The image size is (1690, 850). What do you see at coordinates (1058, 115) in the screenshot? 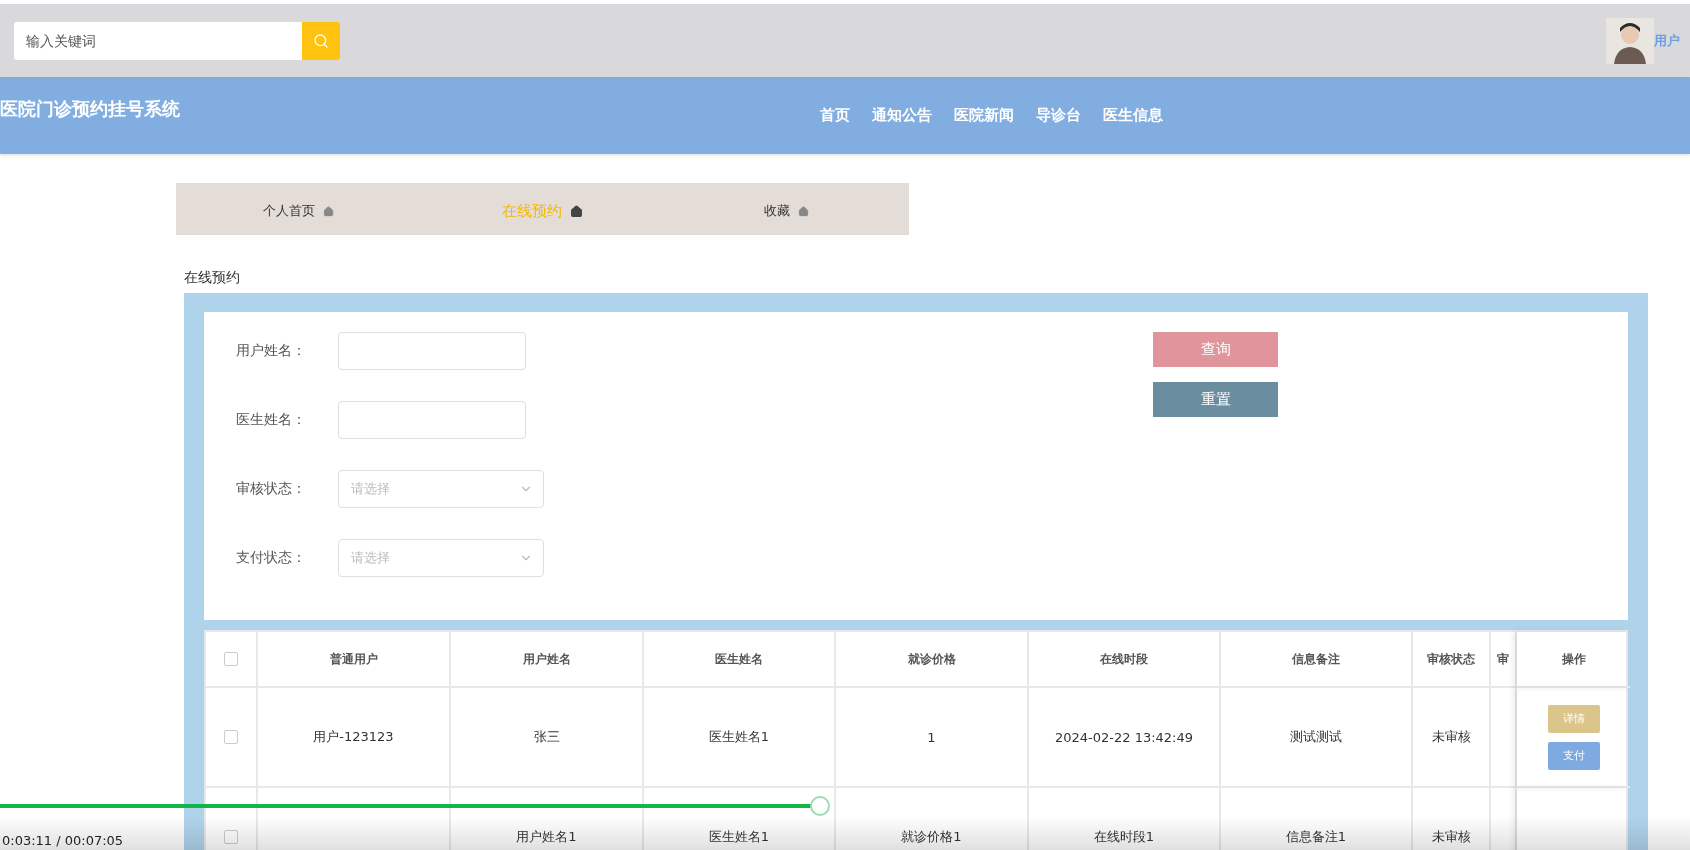
I see `nav-link: 导诊台` at bounding box center [1058, 115].